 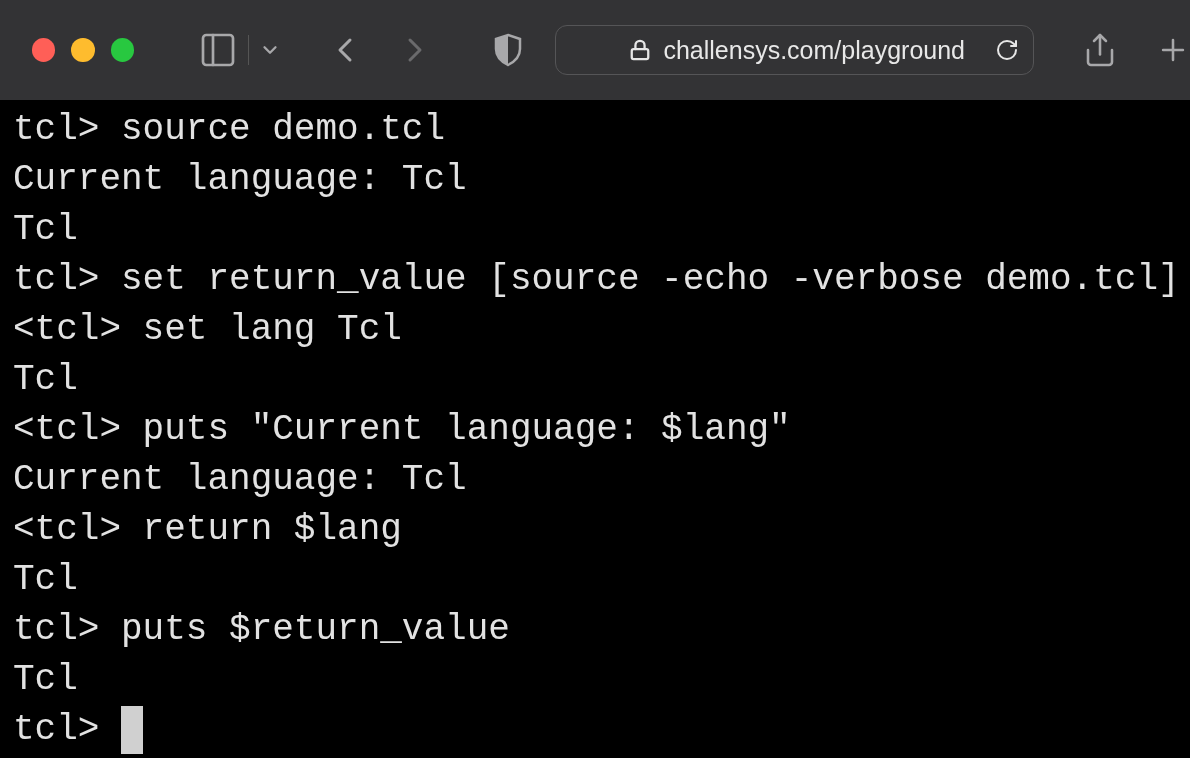 I want to click on terminal-line: tcl> set return_value [source -echo -verbose demo.tcl], so click(x=597, y=280).